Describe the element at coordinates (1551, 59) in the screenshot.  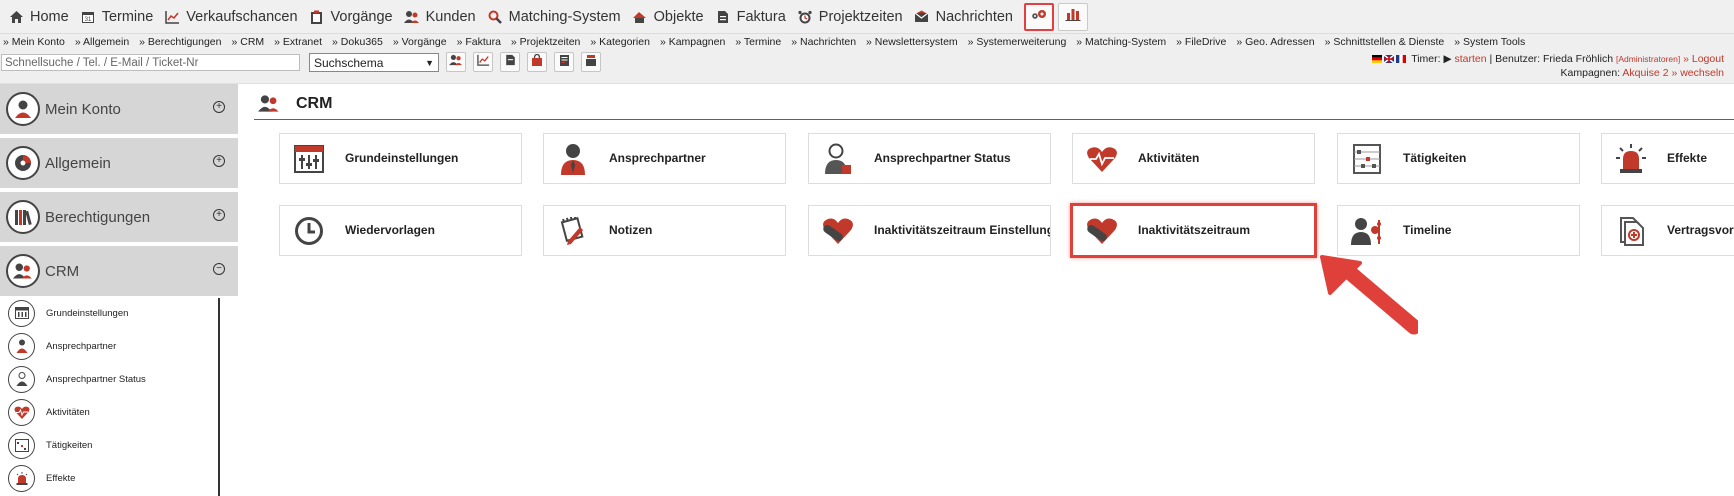
I see `current-user: | Benutzer: Frieda Fröhlich` at that location.